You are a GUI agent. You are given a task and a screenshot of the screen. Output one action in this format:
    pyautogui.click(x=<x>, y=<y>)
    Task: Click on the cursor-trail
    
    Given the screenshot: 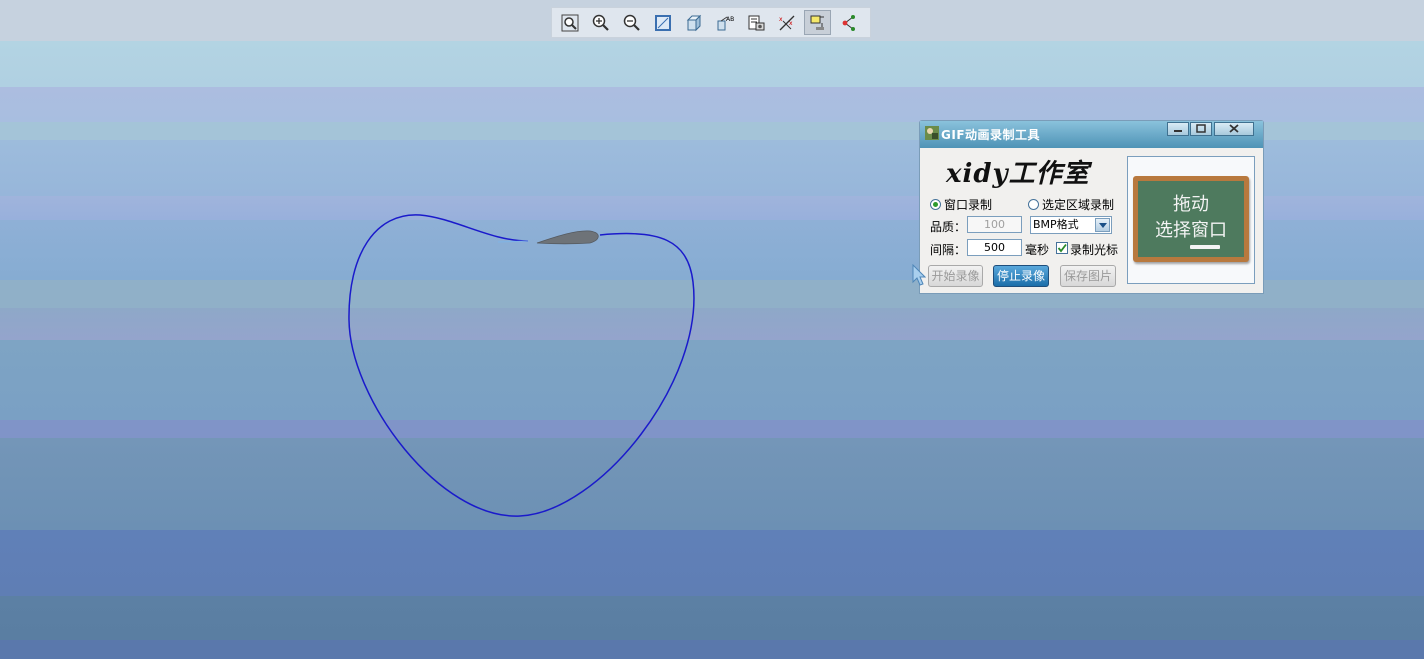 What is the action you would take?
    pyautogui.click(x=513, y=241)
    